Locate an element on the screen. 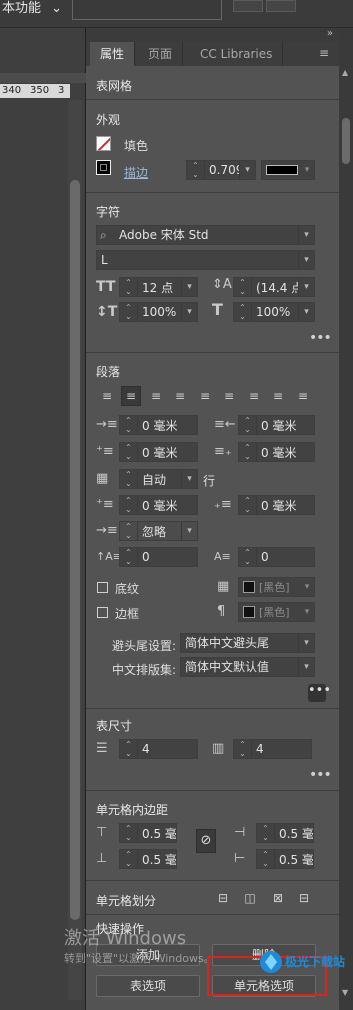 Image resolution: width=353 pixels, height=1010 pixels. horizontal-scale-value: 100% is located at coordinates (275, 312).